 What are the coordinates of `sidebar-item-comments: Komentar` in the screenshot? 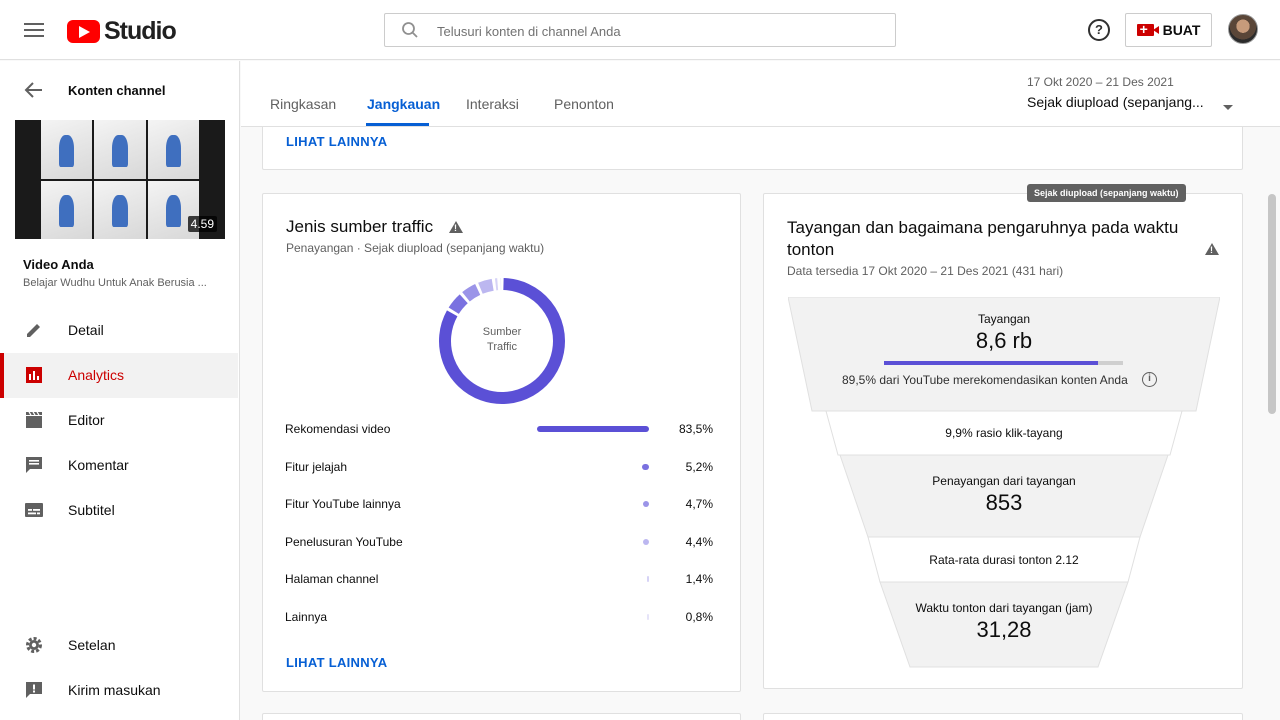 It's located at (119, 465).